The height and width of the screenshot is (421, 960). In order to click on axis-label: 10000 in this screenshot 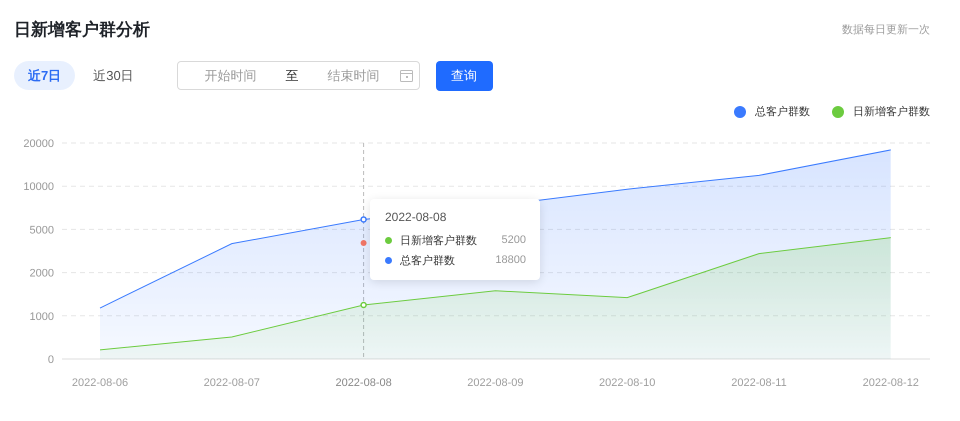, I will do `click(38, 187)`.